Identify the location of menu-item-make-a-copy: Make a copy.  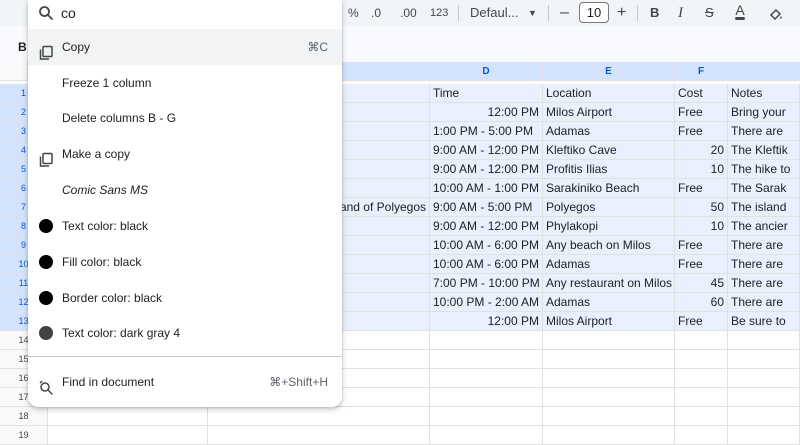
(185, 154).